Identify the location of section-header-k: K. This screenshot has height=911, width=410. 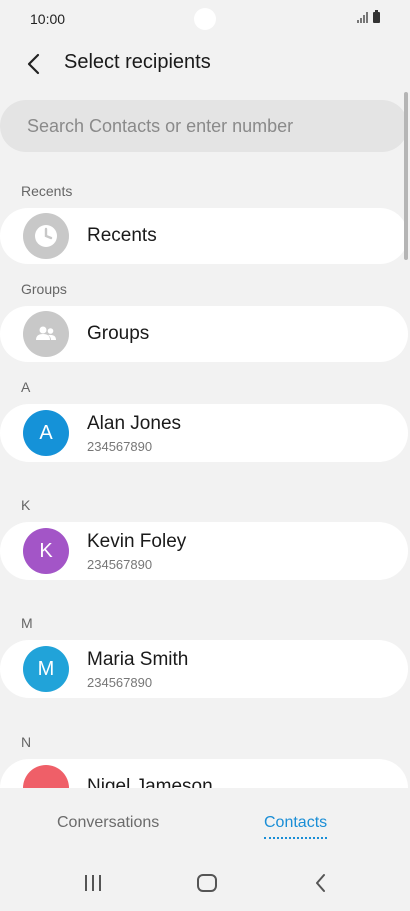
(26, 505).